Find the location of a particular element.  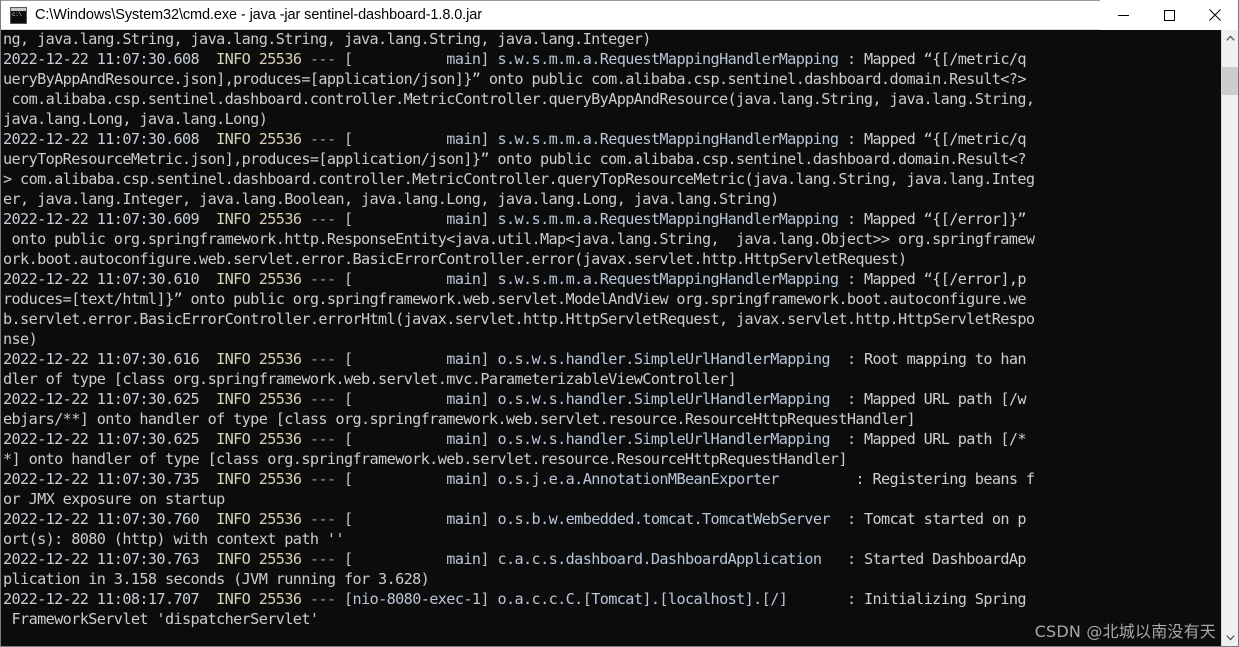

minimize-icon is located at coordinates (1123, 15).